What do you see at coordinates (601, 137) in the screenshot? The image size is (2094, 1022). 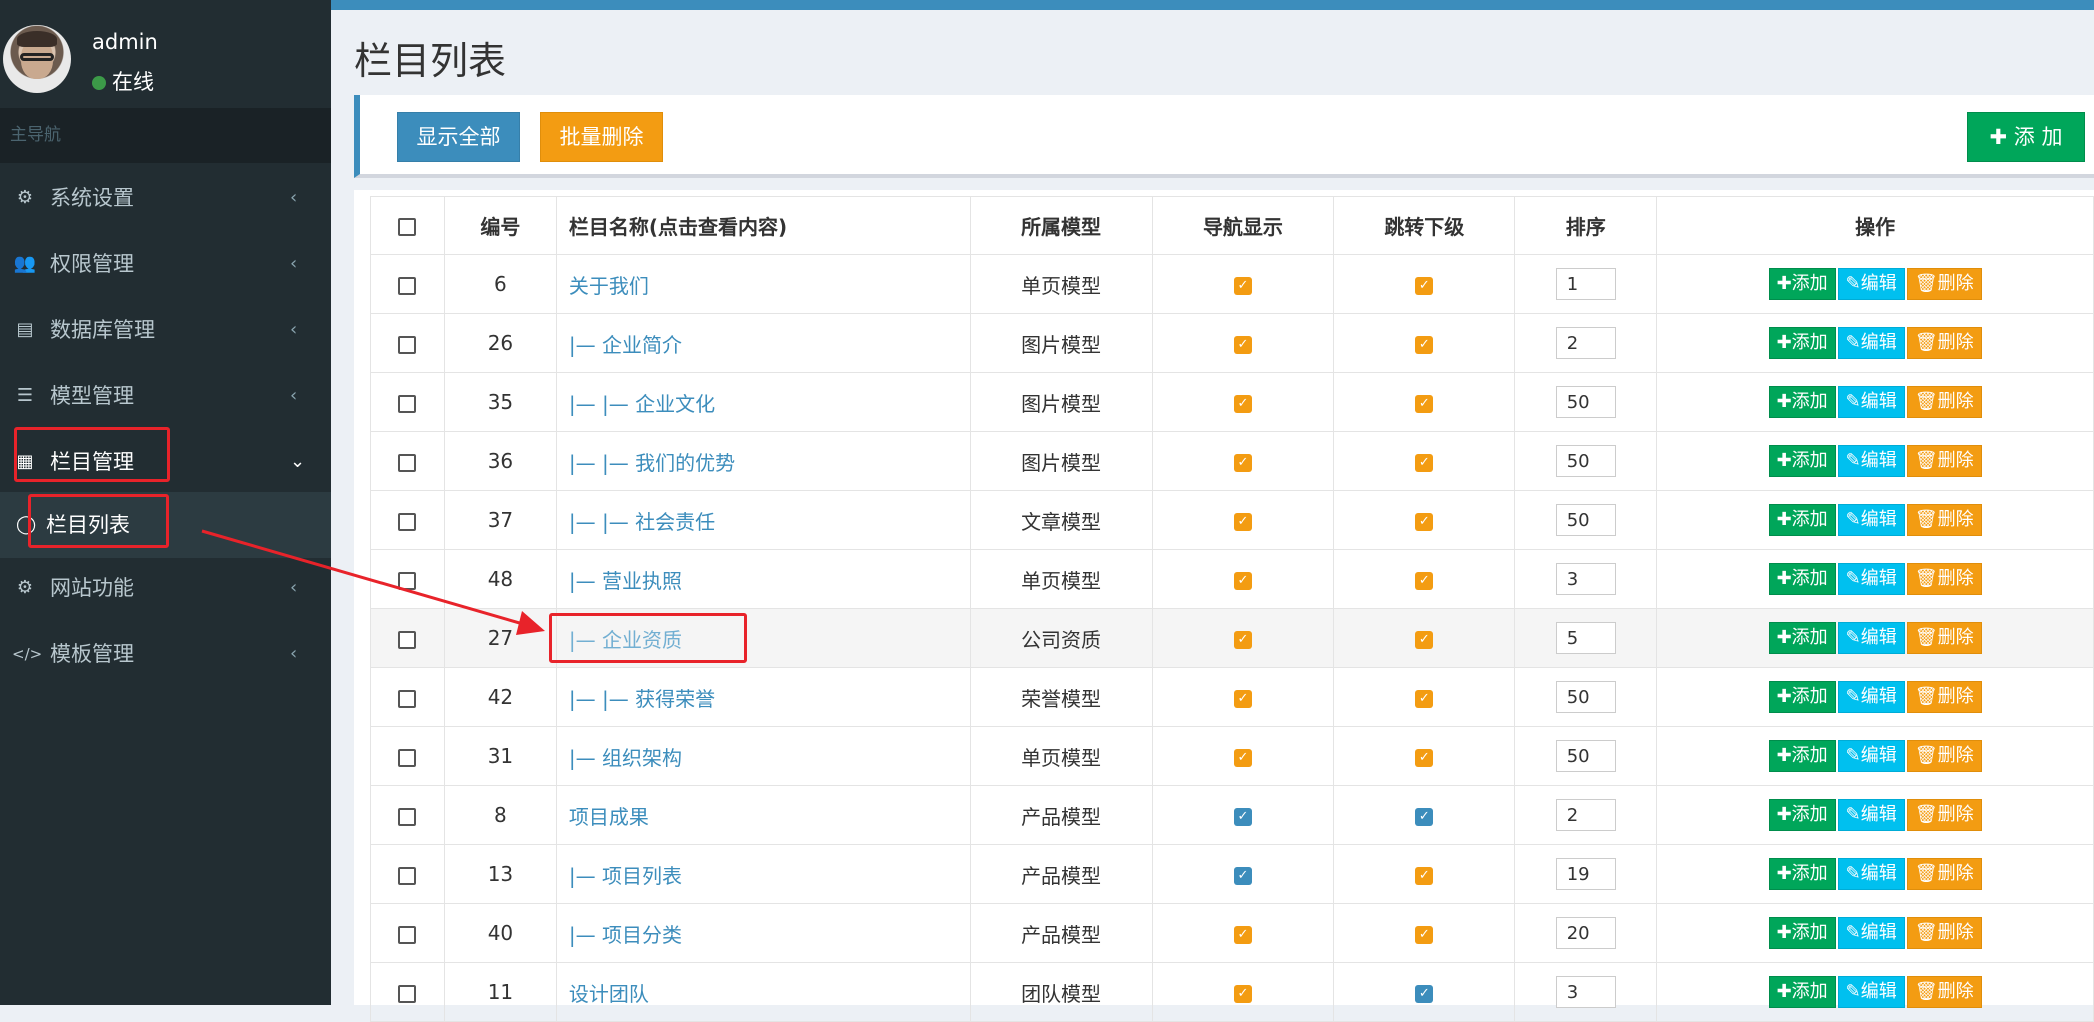 I see `batch-delete-button: 批量删除` at bounding box center [601, 137].